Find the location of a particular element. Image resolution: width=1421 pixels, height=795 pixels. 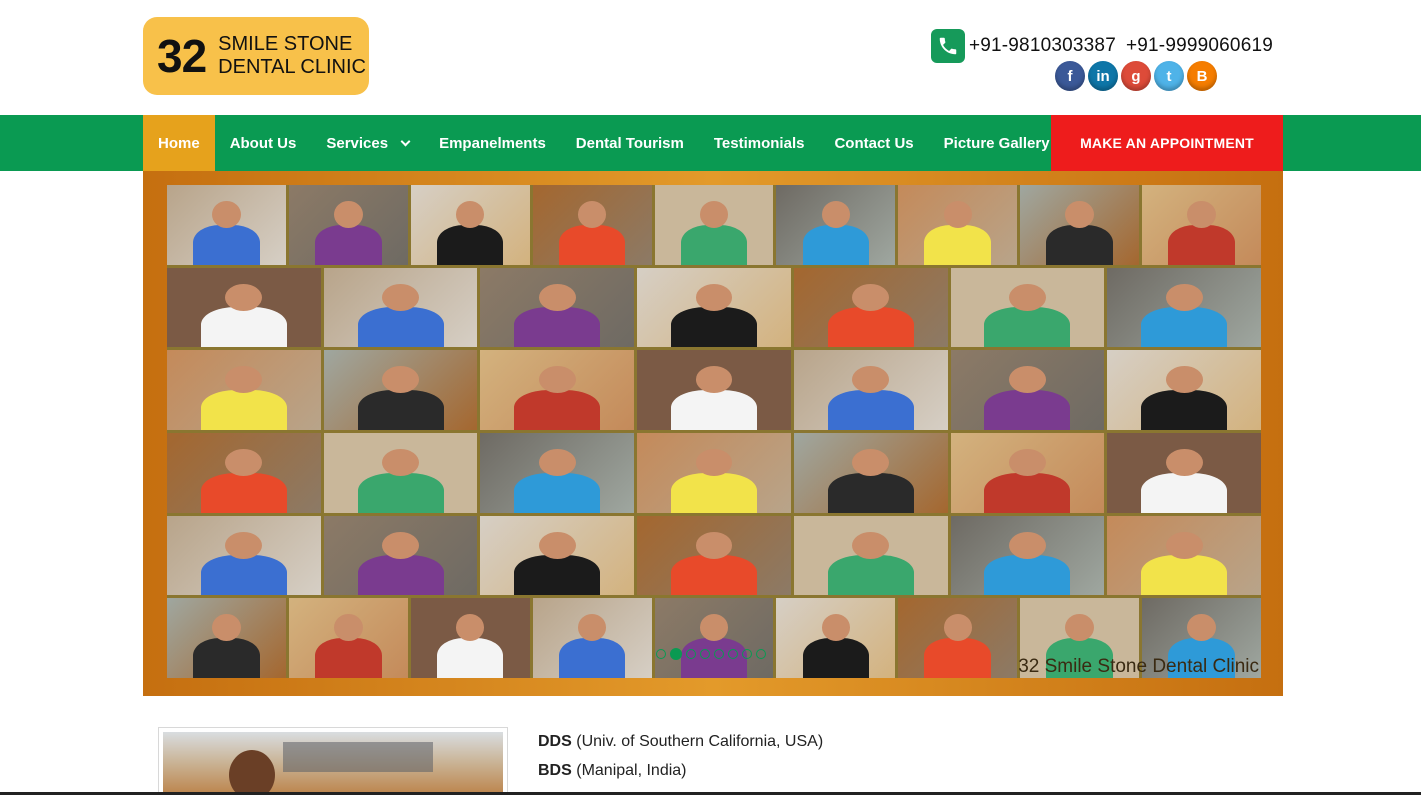

slider-caption: 32 Smile Stone Dental Clinic is located at coordinates (1138, 666).